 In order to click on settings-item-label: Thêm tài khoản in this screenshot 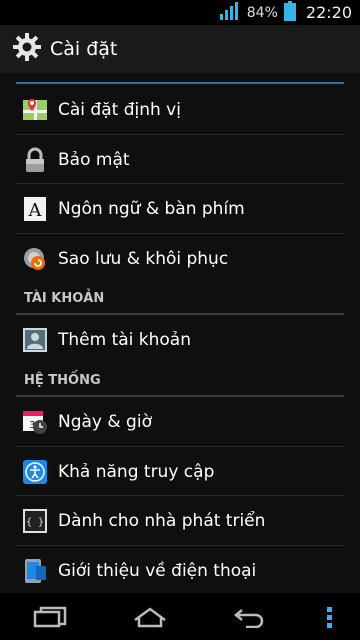, I will do `click(125, 339)`.